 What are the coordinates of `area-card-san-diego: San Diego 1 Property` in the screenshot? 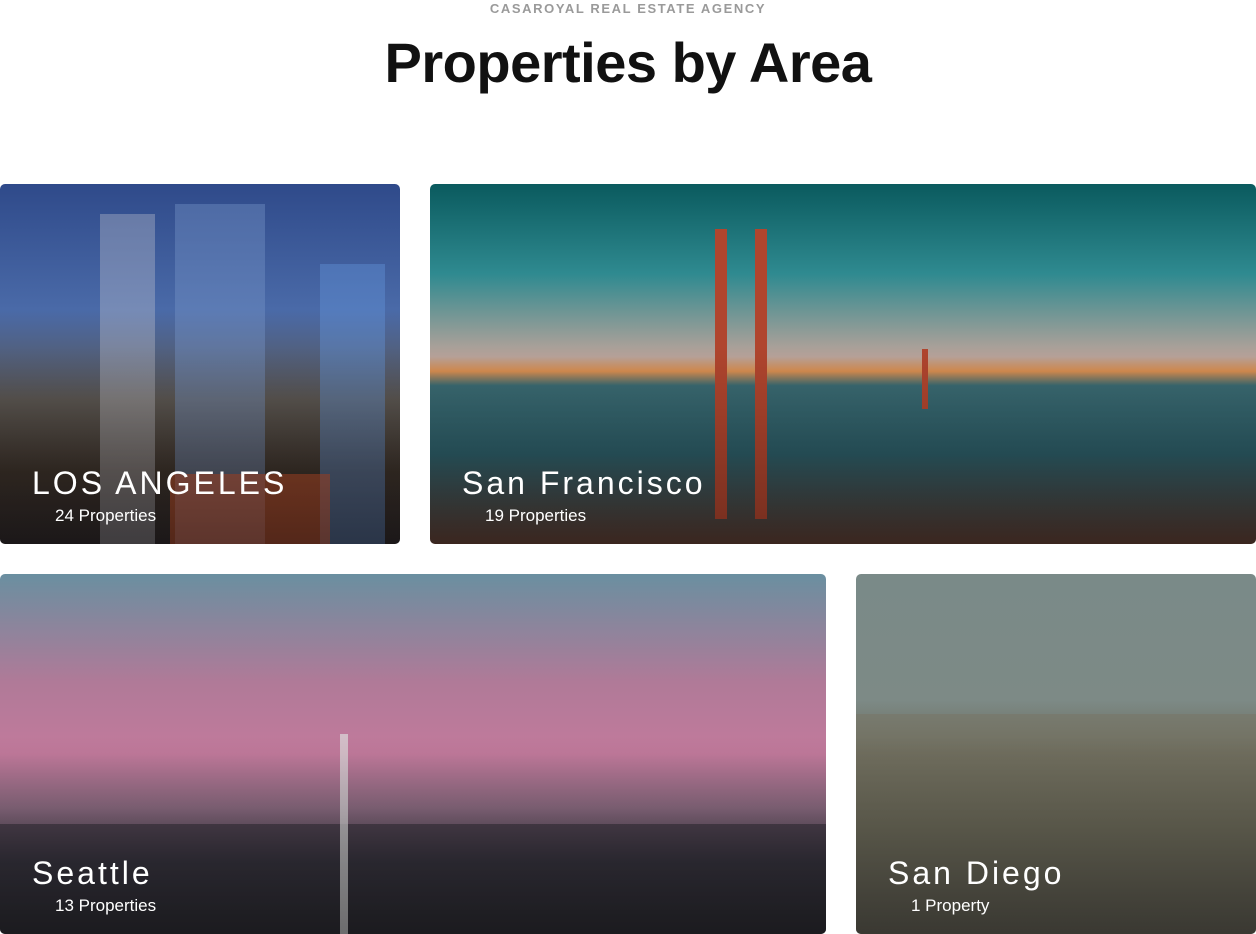 It's located at (1056, 754).